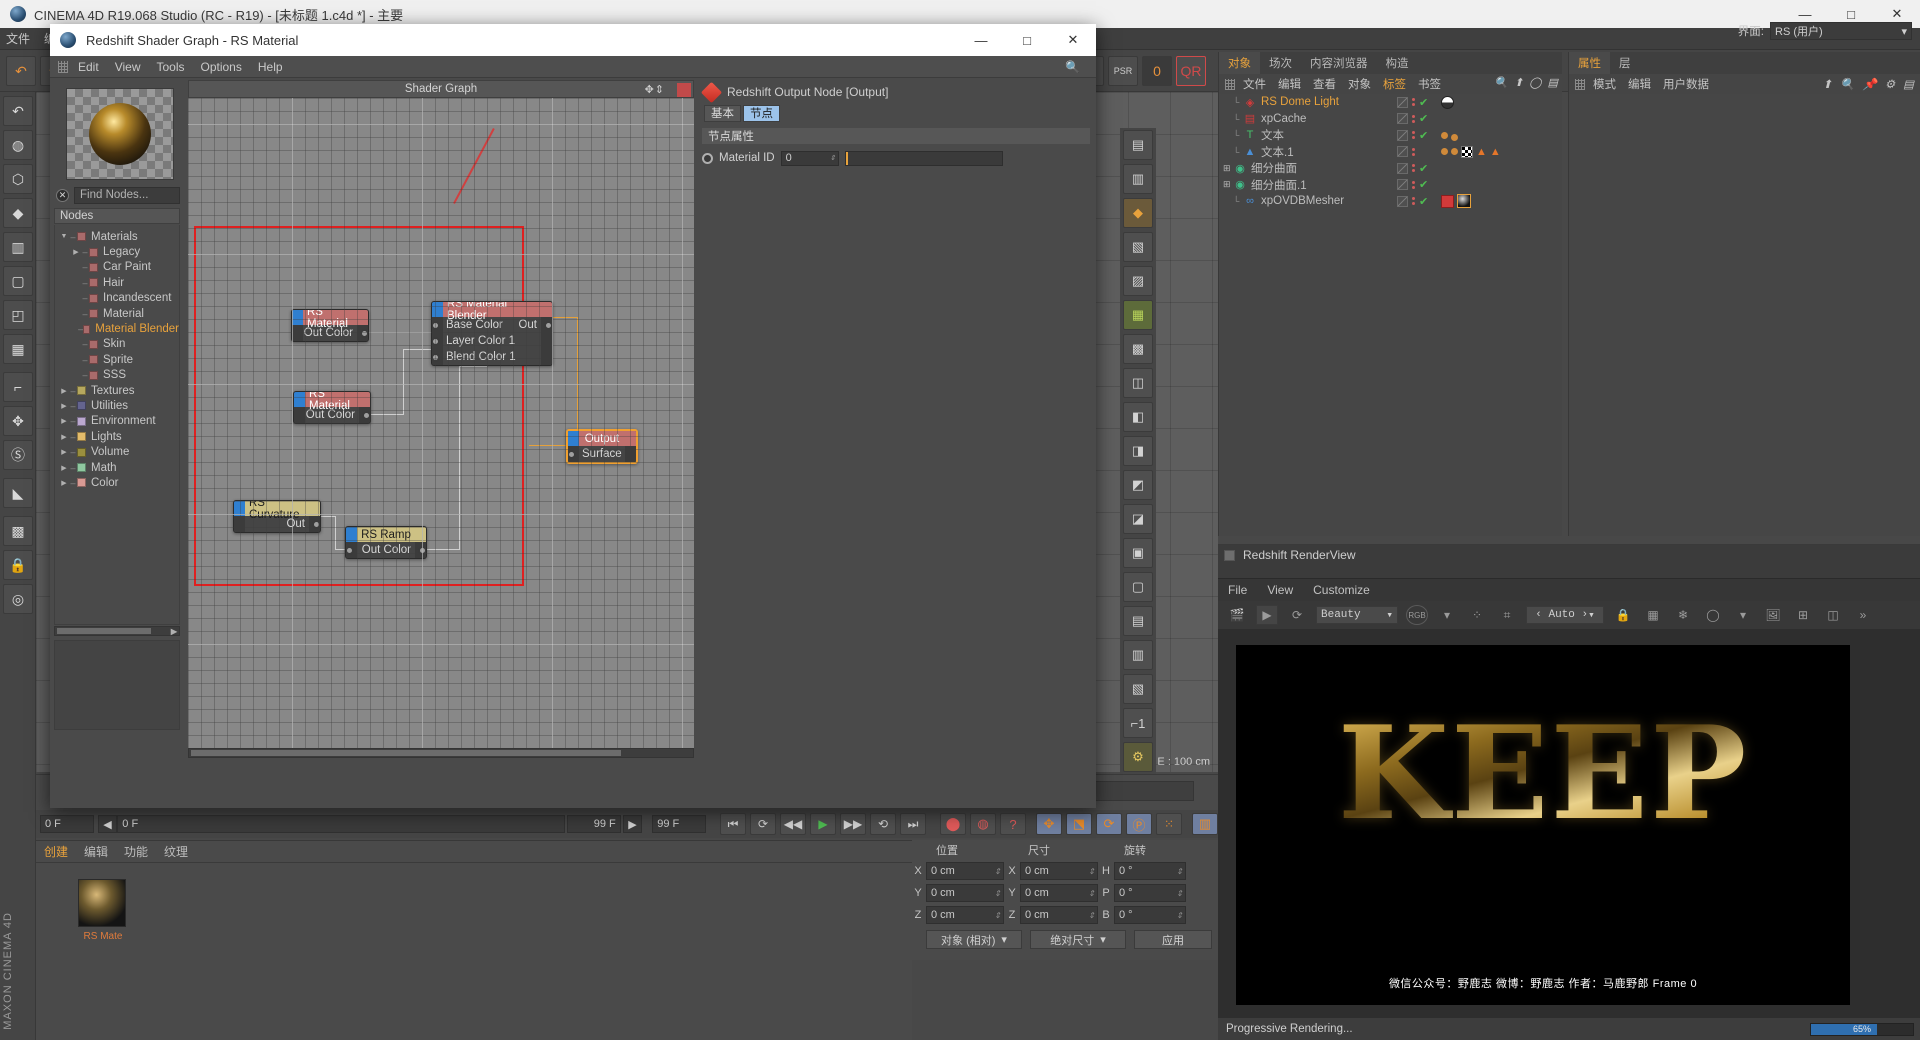 This screenshot has height=1040, width=1920. I want to click on output-pin, so click(364, 333).